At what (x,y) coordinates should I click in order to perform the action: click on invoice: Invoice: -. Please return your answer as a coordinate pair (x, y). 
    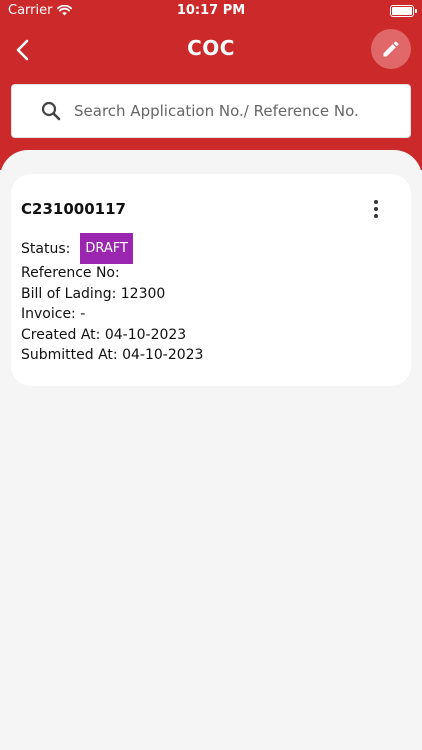
    Looking at the image, I should click on (53, 314).